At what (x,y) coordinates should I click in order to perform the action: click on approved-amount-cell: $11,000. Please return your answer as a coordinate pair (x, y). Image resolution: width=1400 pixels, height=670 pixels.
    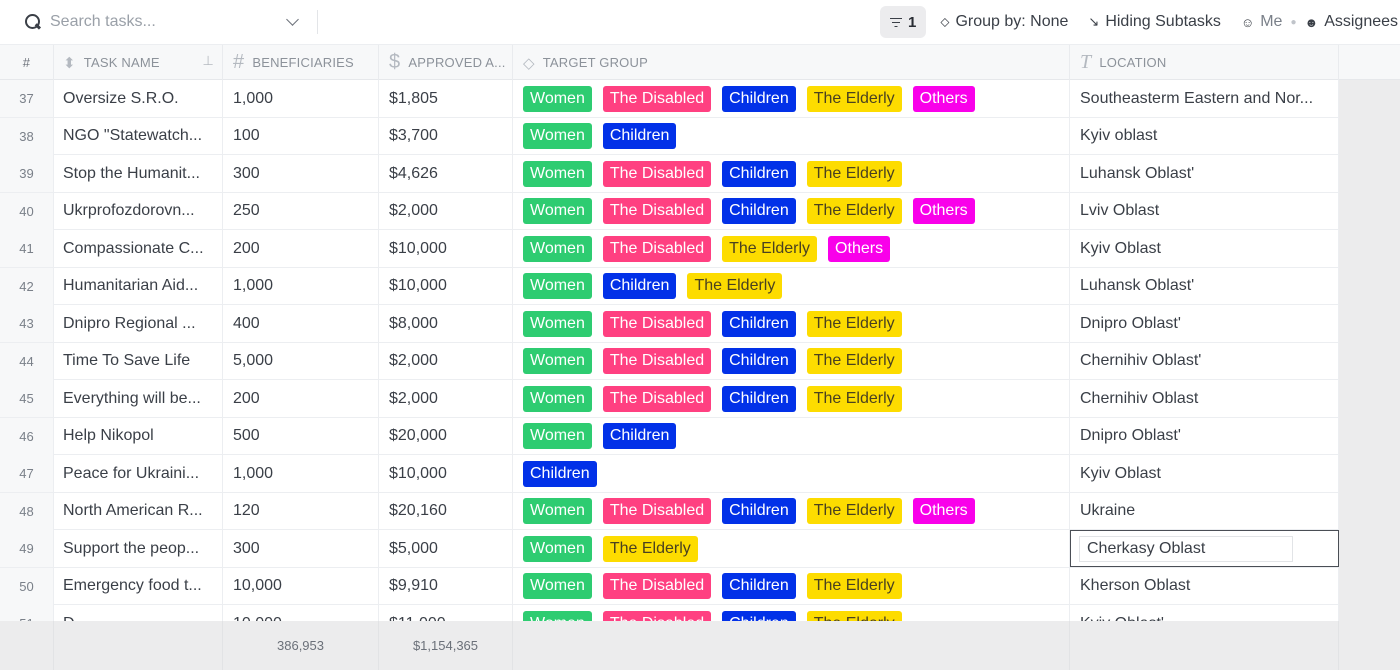
    Looking at the image, I should click on (446, 613).